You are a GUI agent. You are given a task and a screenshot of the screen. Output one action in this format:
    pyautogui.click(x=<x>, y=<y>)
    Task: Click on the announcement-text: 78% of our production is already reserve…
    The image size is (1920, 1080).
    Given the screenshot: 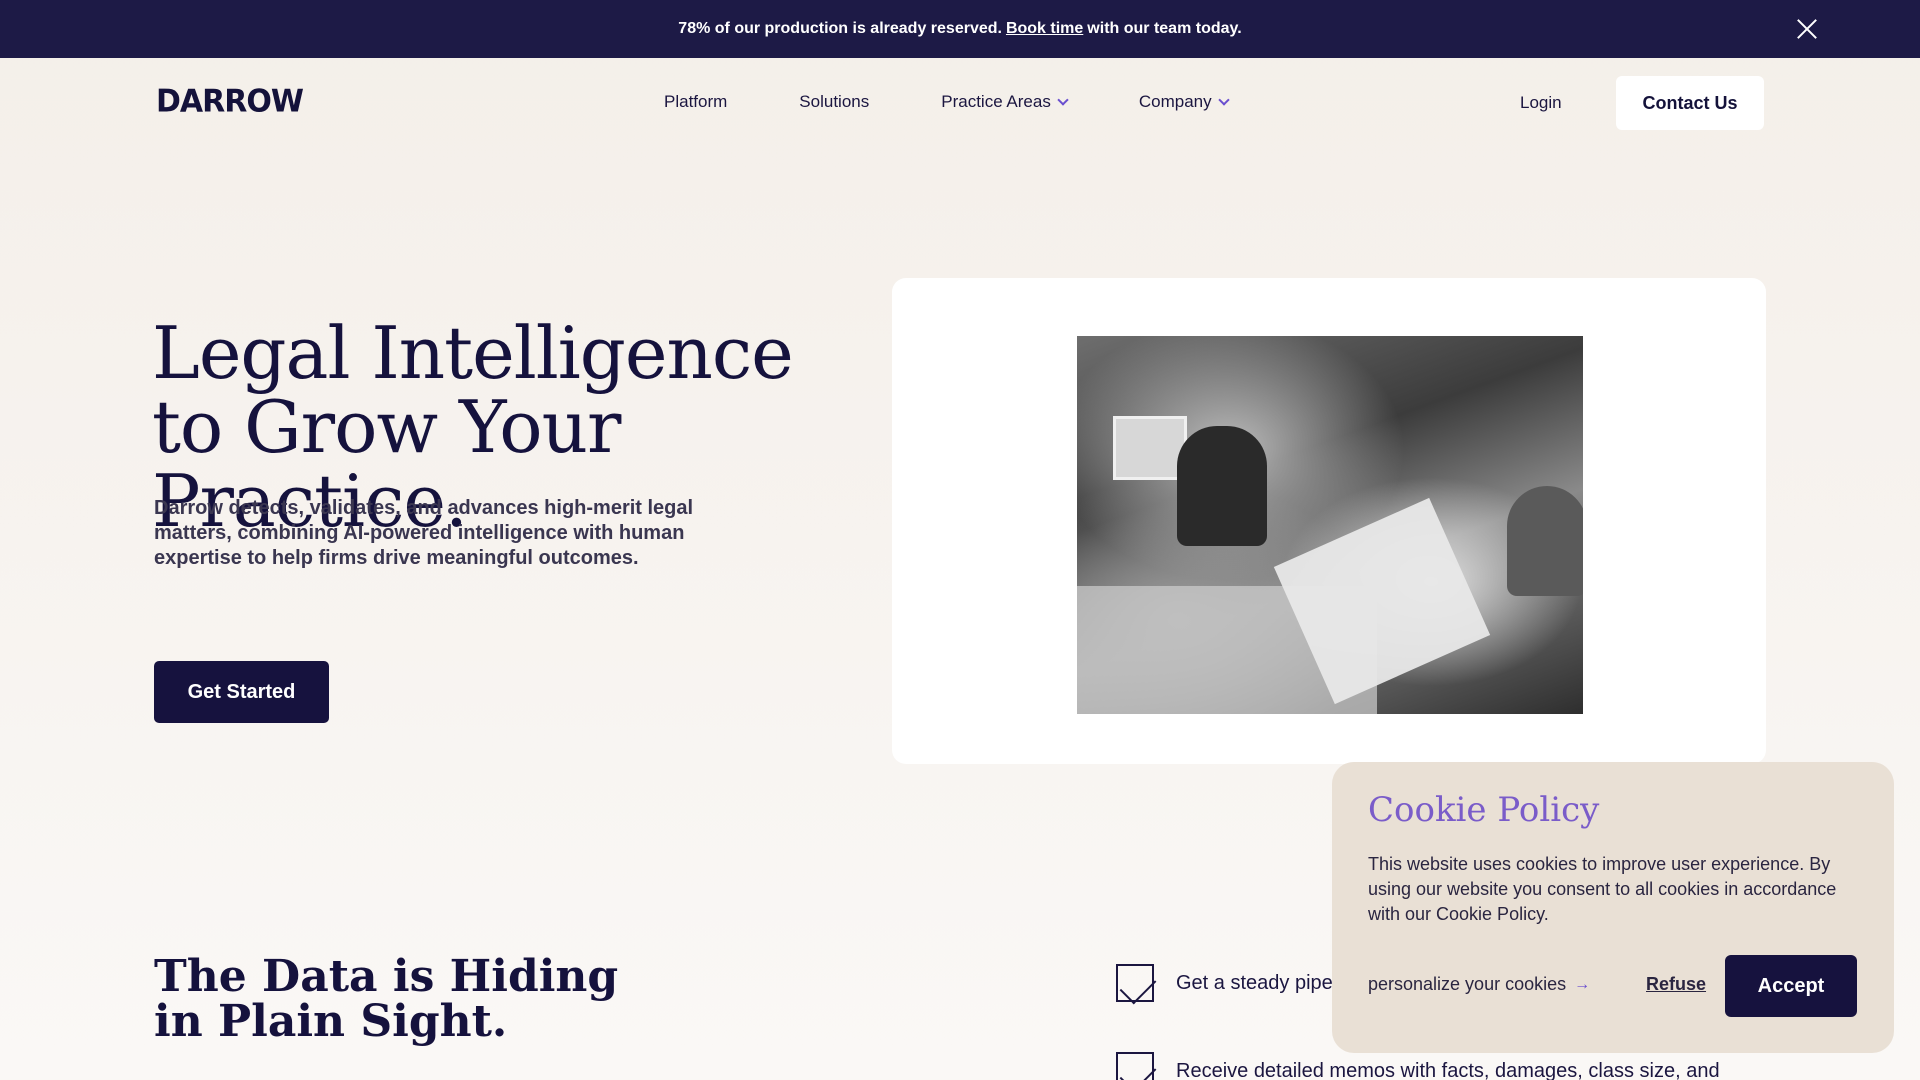 What is the action you would take?
    pyautogui.click(x=840, y=28)
    